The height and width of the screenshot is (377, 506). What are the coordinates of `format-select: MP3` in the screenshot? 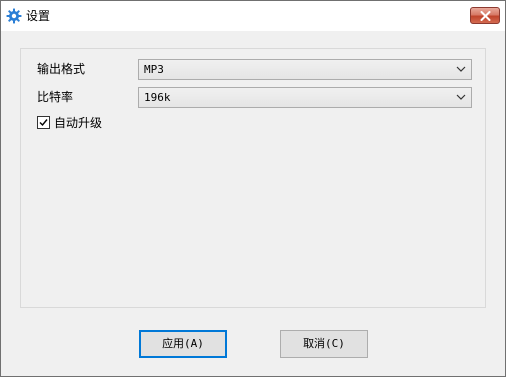 It's located at (305, 69).